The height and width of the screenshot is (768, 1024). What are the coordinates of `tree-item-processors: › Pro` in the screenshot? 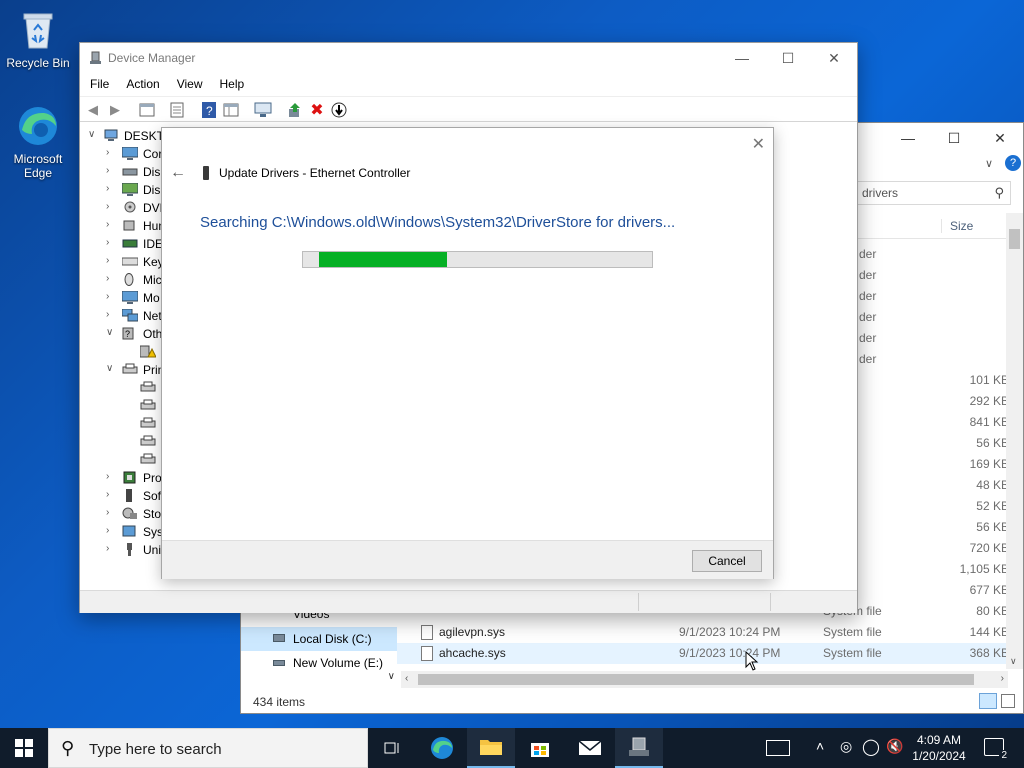 It's located at (121, 478).